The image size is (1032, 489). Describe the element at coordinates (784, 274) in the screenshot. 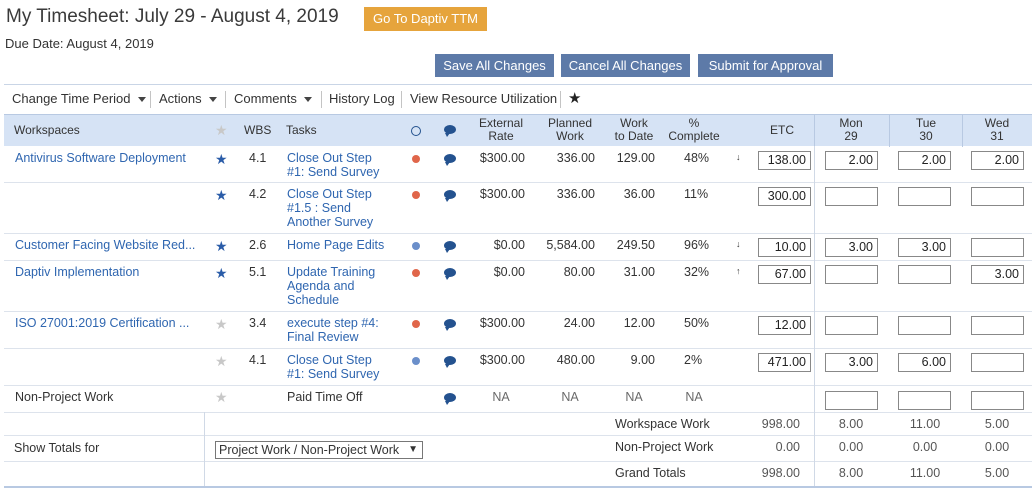

I see `etc-input: 67.00` at that location.